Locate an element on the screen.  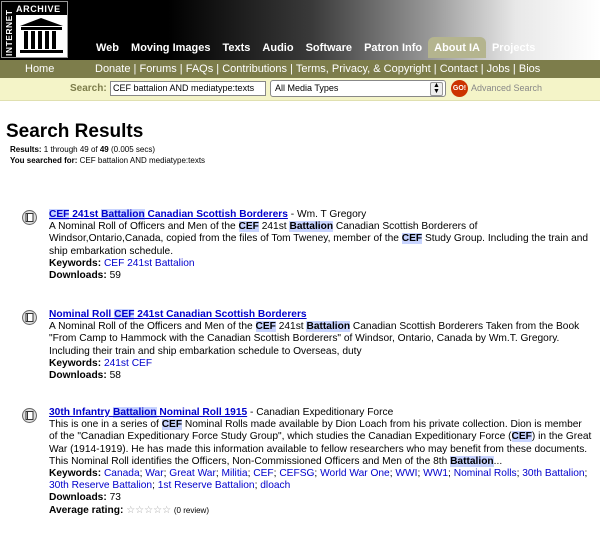
tab-texts: Texts is located at coordinates (237, 47).